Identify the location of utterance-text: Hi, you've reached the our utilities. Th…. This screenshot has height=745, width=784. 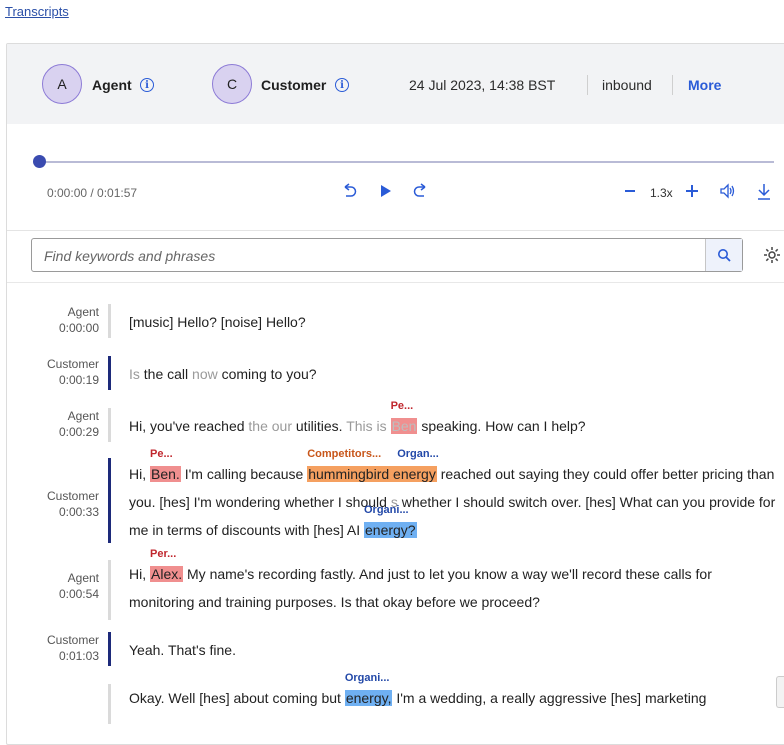
(454, 420).